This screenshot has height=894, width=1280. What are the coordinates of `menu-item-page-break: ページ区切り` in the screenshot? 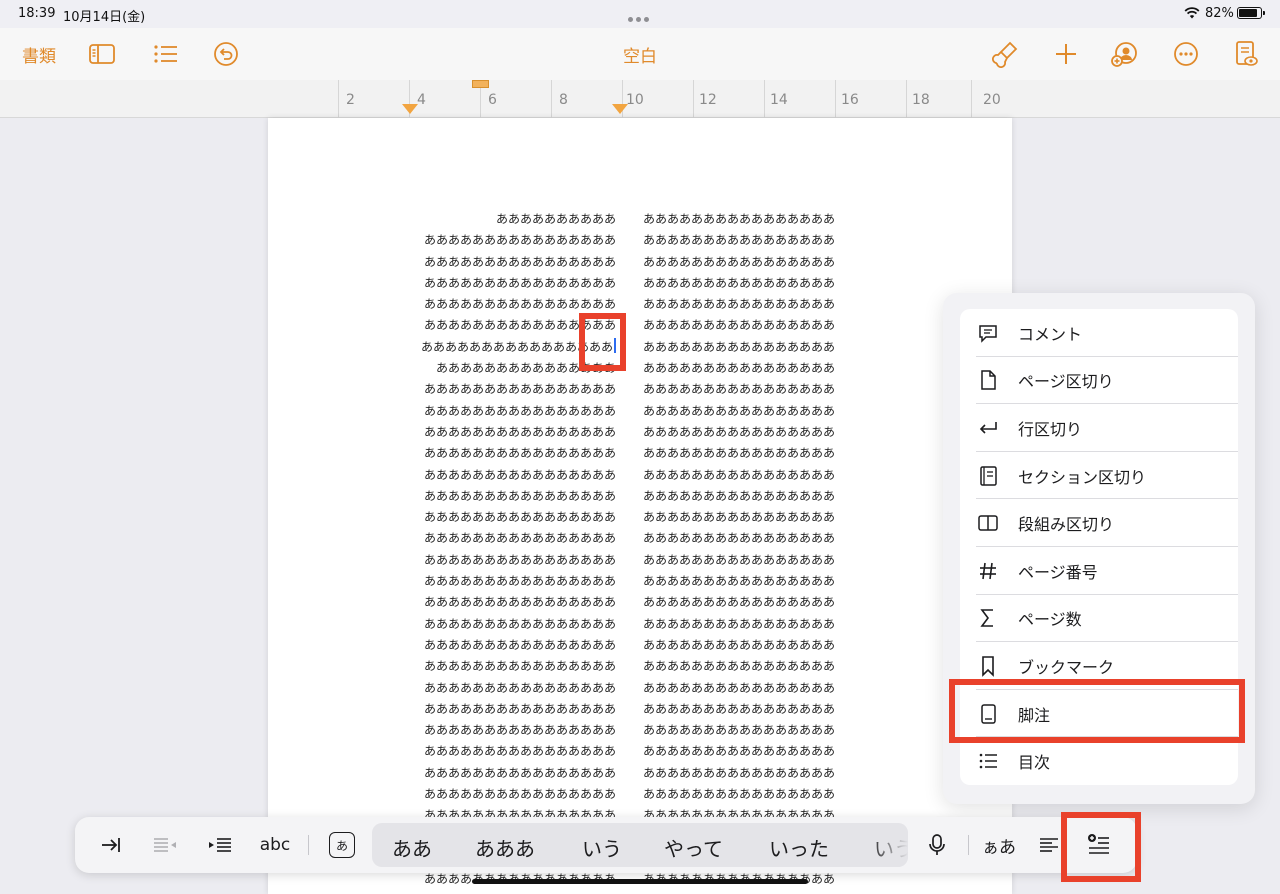 It's located at (1099, 381).